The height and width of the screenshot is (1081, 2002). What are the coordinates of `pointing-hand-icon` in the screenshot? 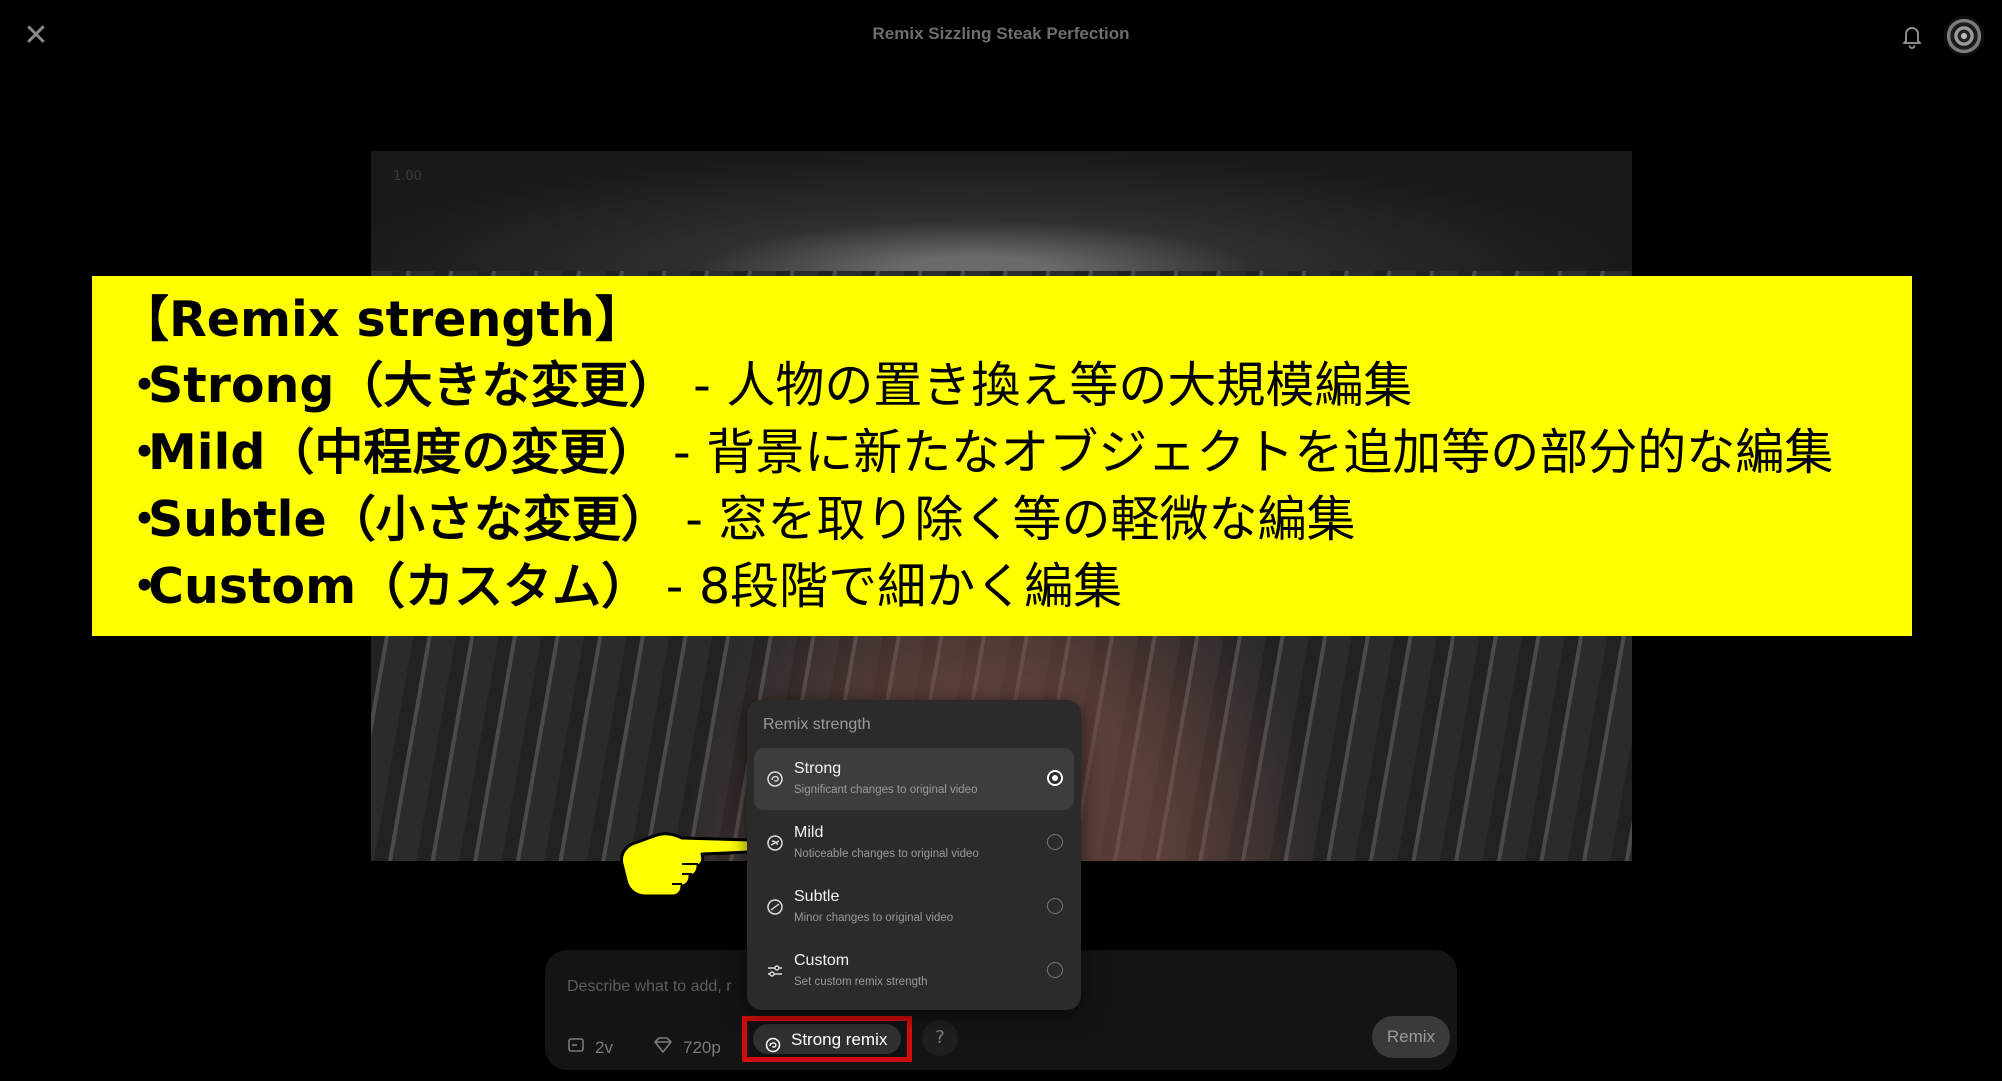 It's located at (682, 854).